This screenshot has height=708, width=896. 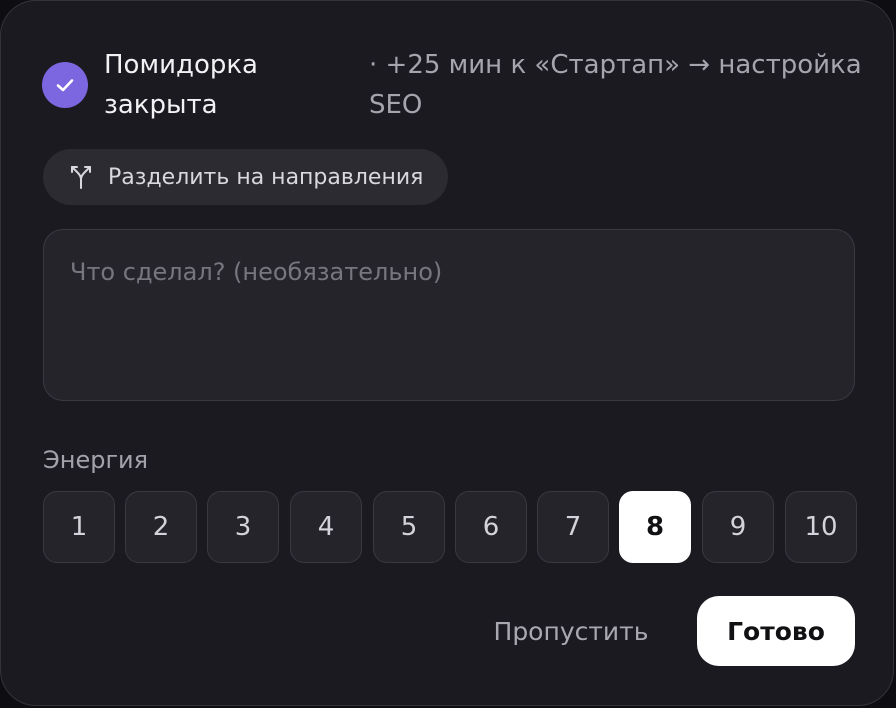 I want to click on energy-option-3: 3, so click(x=243, y=527).